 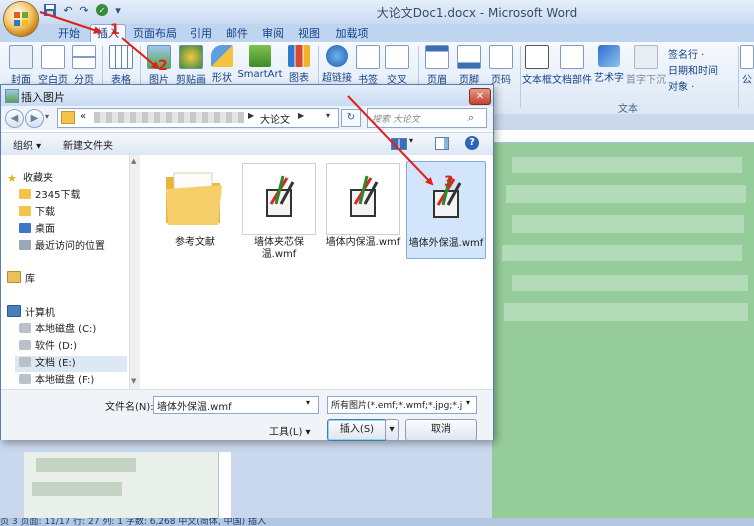 I want to click on nav-item-libraries: 库, so click(x=21, y=279).